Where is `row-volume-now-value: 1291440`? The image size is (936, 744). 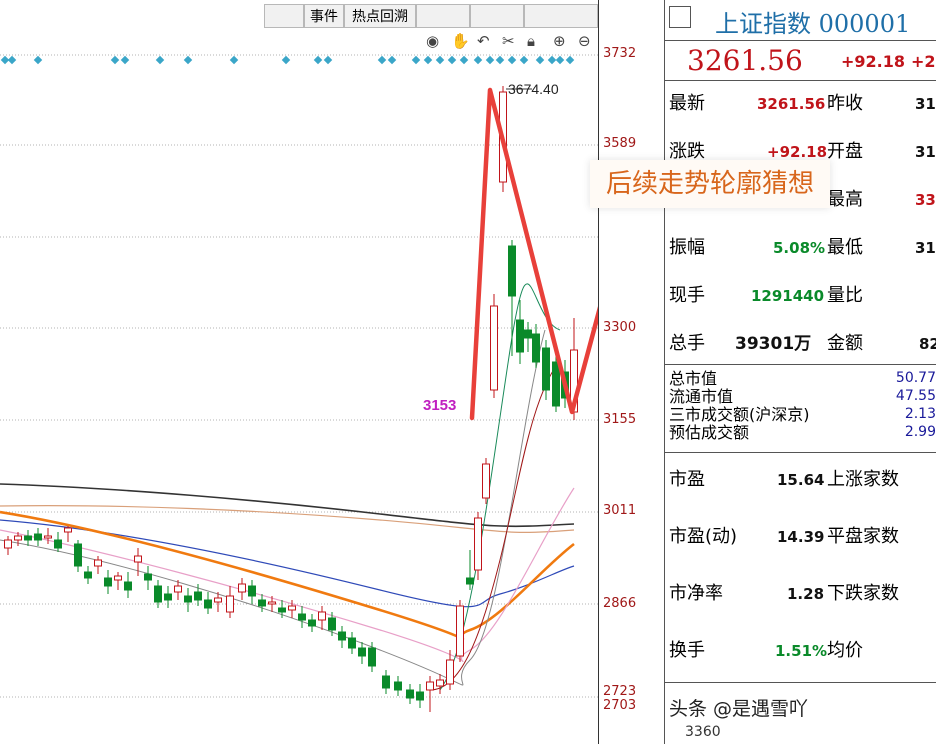 row-volume-now-value: 1291440 is located at coordinates (788, 296).